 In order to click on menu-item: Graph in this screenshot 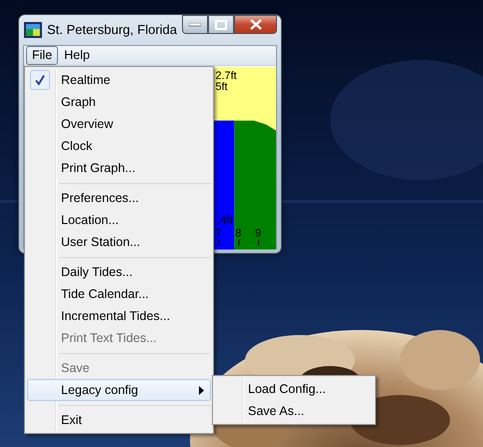, I will do `click(119, 102)`.